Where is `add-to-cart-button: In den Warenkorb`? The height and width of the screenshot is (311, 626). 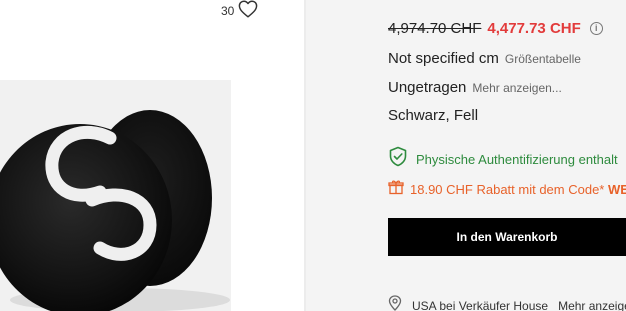 add-to-cart-button: In den Warenkorb is located at coordinates (507, 237).